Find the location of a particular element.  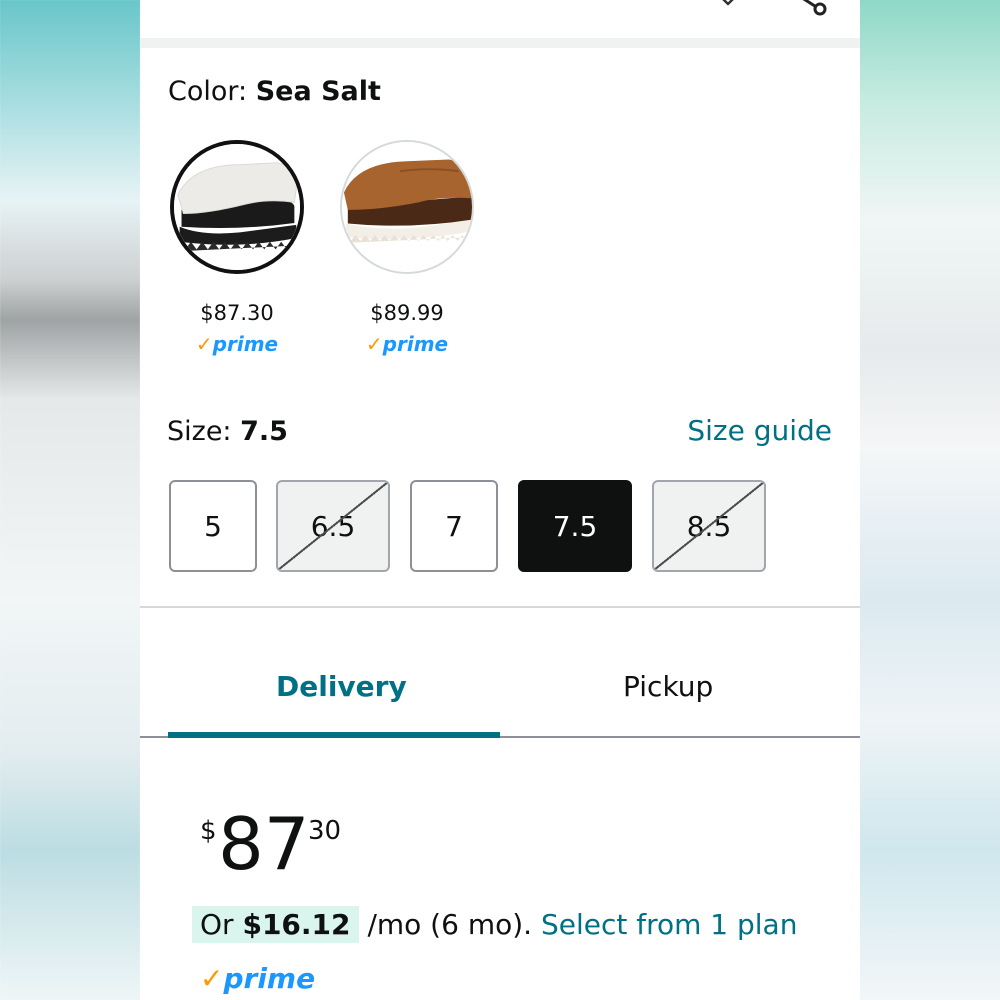

top-action-bar is located at coordinates (500, 19).